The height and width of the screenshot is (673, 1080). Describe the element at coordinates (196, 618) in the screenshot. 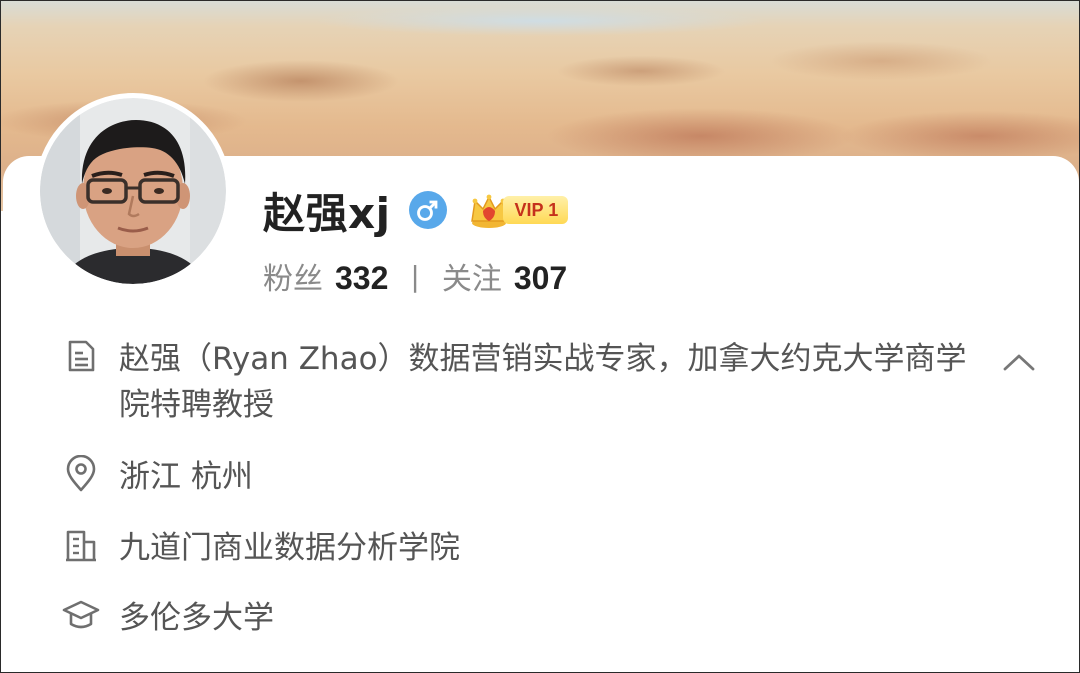

I see `school-text: 多伦多大学` at that location.